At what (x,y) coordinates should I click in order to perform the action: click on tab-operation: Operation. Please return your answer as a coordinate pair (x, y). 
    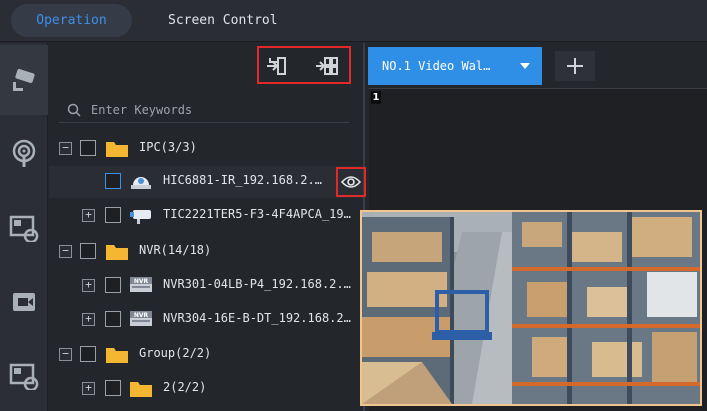
    Looking at the image, I should click on (71, 20).